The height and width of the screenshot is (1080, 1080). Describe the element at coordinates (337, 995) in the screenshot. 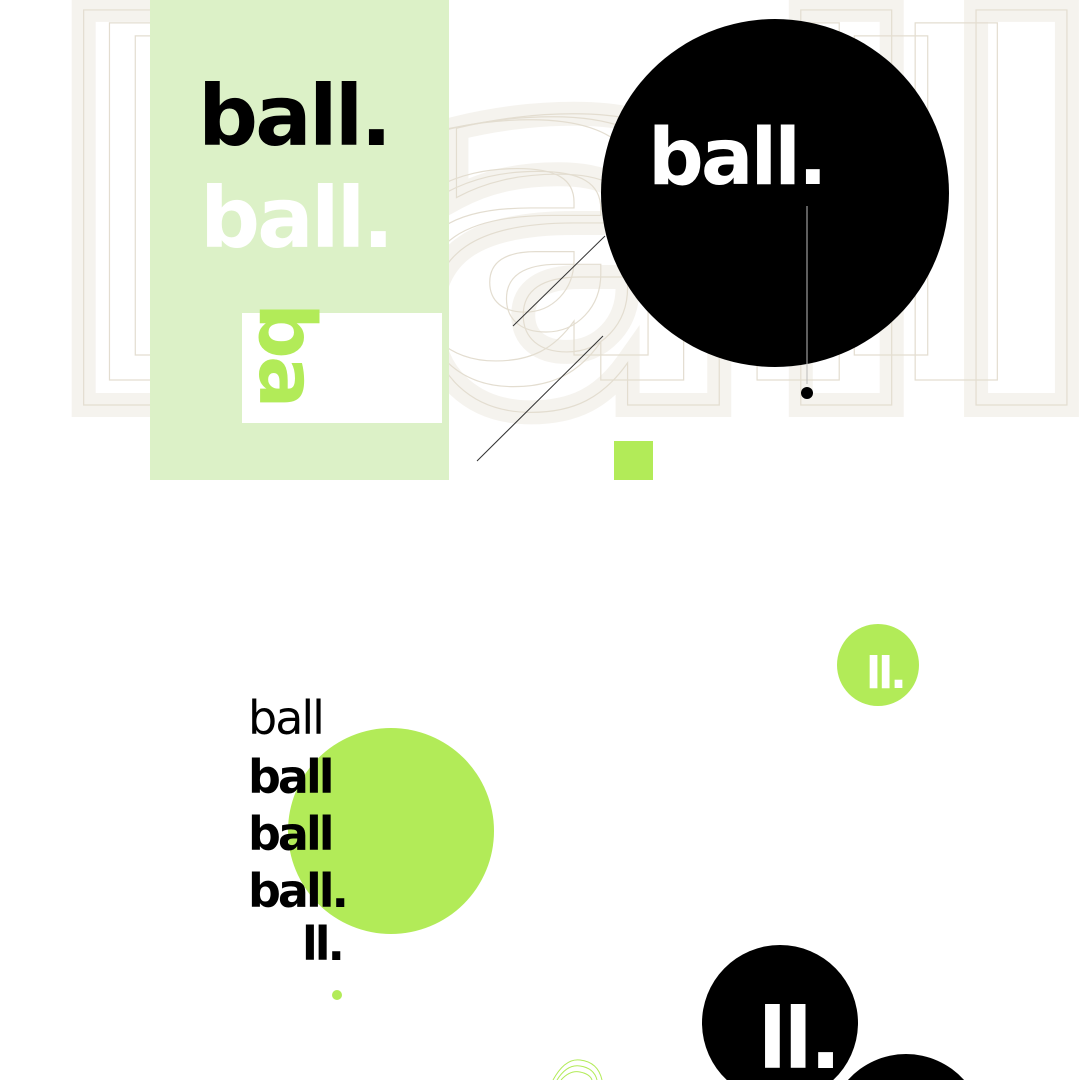

I see `small-green-dot` at that location.